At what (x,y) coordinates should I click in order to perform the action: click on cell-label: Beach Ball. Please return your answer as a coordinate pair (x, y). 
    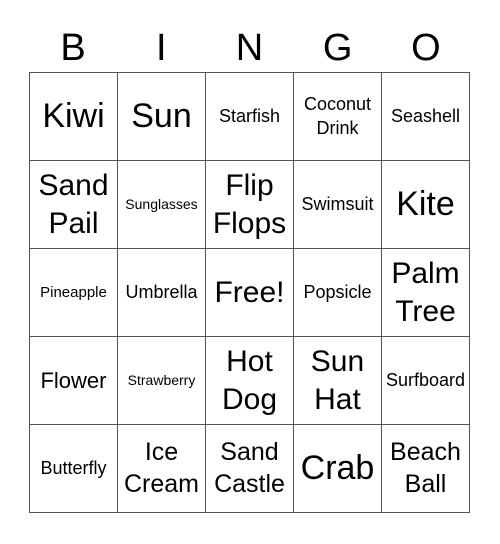
    Looking at the image, I should click on (425, 468).